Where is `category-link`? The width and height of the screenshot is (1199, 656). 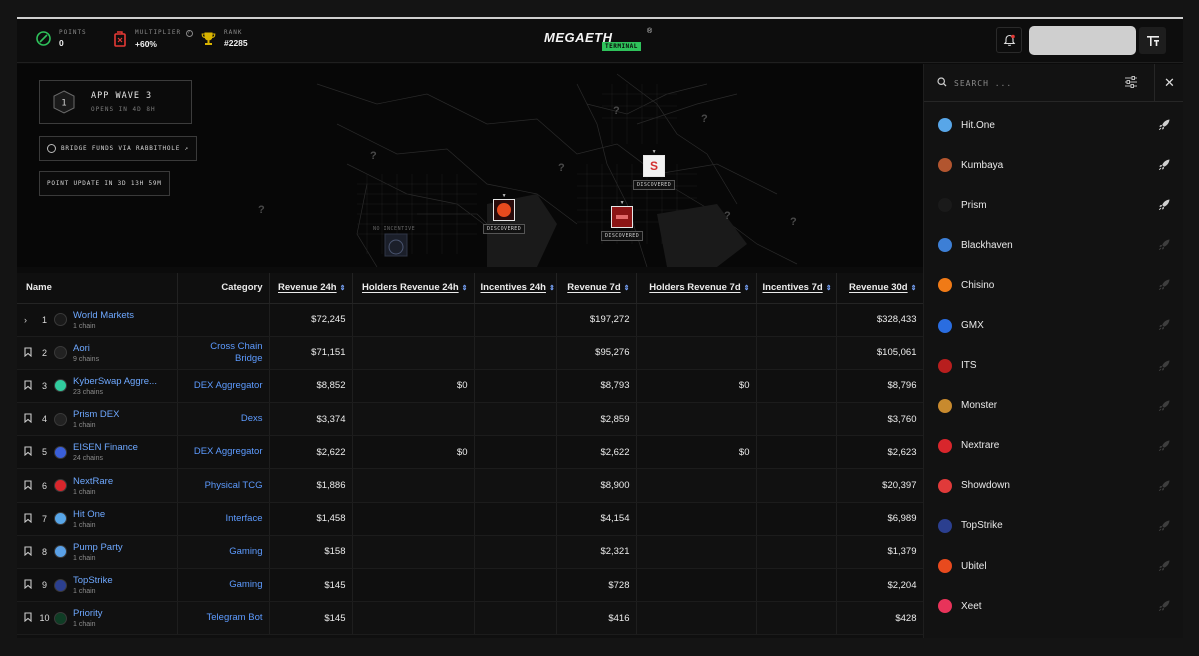 category-link is located at coordinates (223, 320).